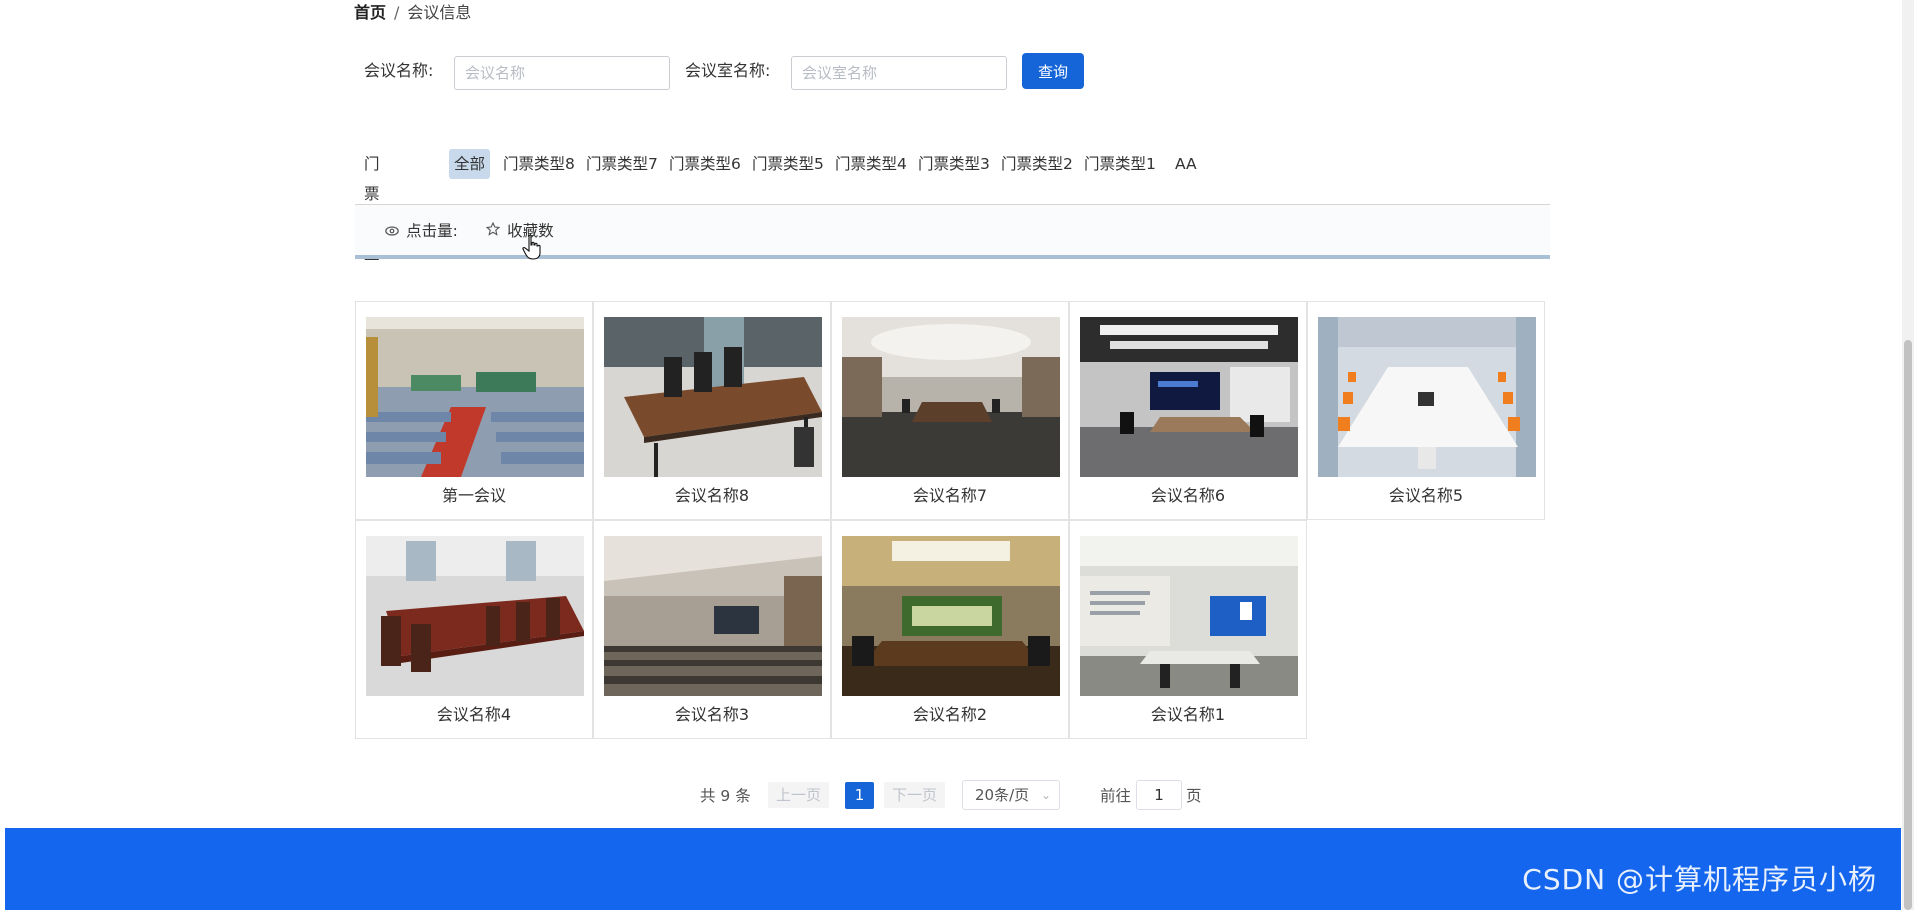  I want to click on meeting-card: 会议名称1, so click(1188, 629).